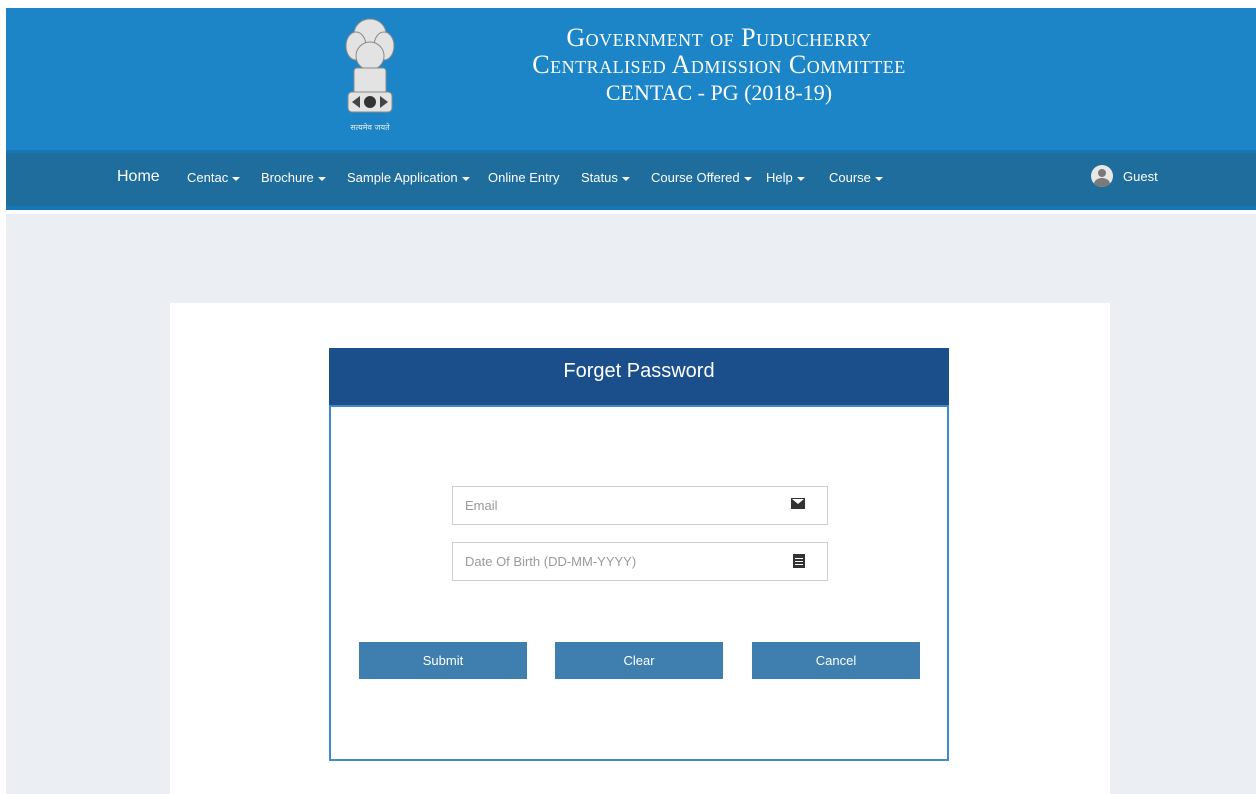 The image size is (1256, 794). Describe the element at coordinates (599, 177) in the screenshot. I see `nav-status-label: Status` at that location.